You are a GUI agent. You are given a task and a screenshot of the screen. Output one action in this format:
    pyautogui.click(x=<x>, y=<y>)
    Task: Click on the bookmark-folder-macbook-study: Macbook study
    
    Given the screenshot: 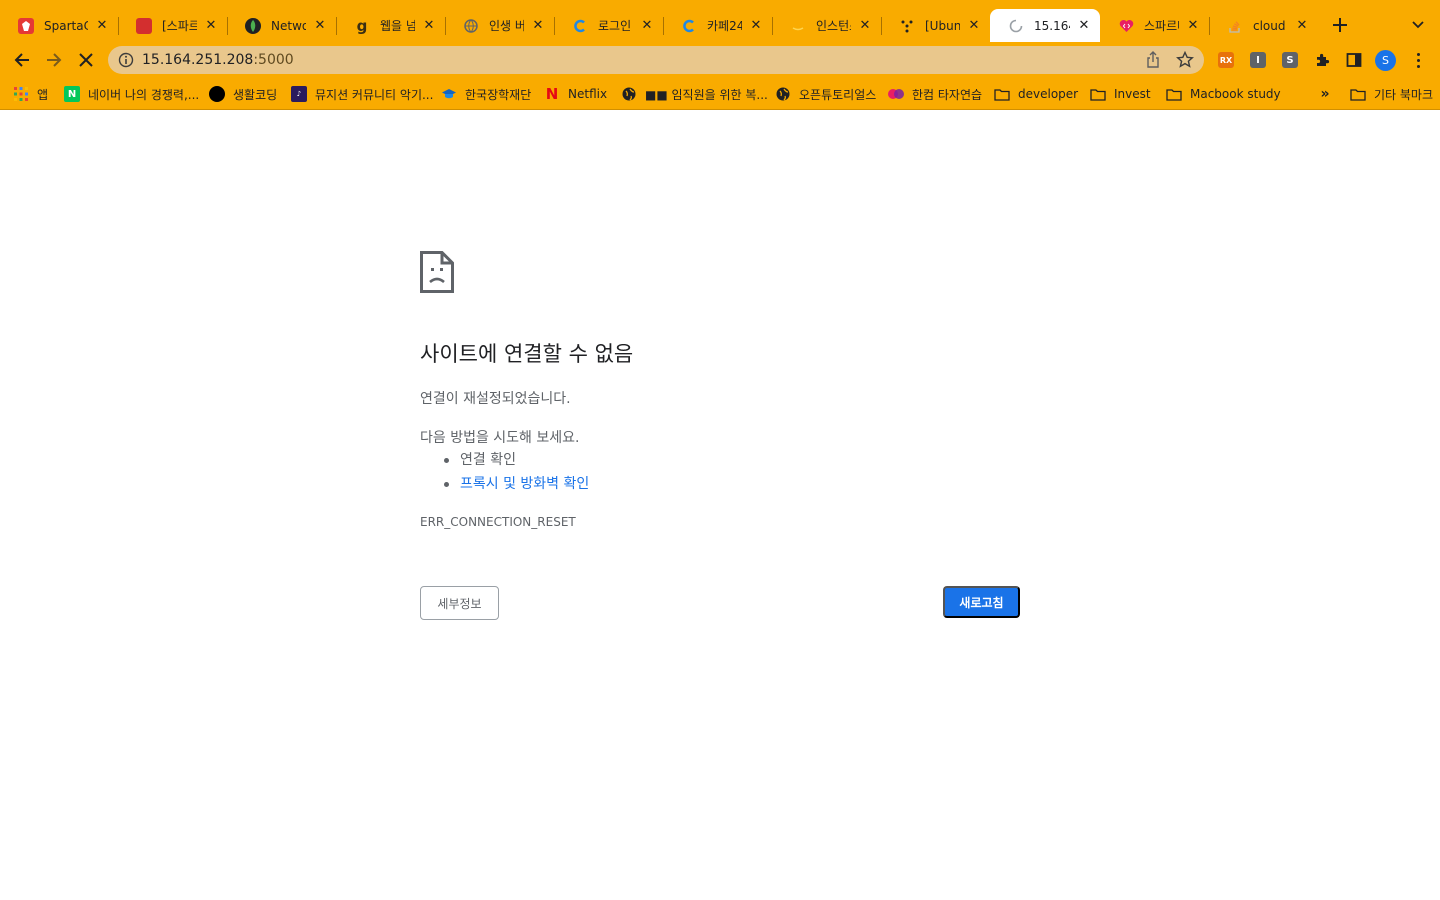 What is the action you would take?
    pyautogui.click(x=1223, y=94)
    